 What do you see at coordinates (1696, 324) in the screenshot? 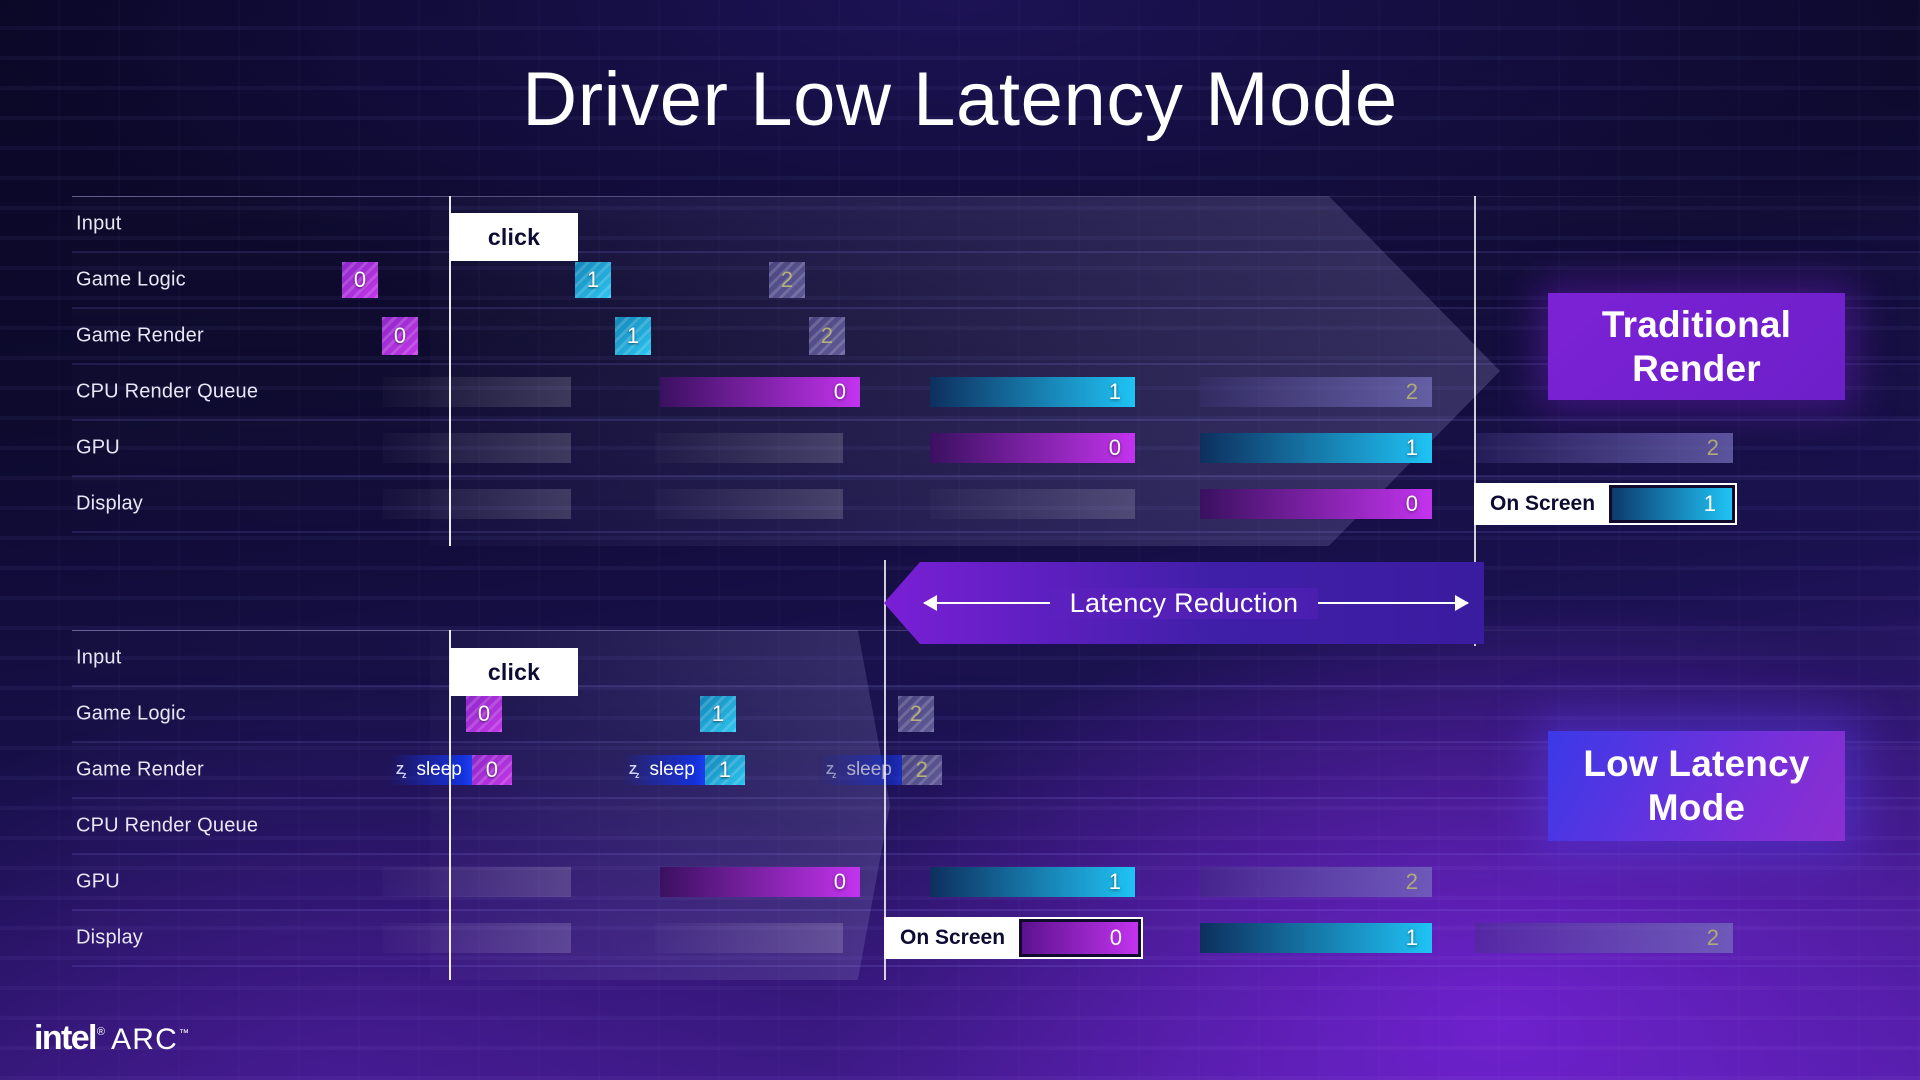
I see `mode-label-line1: Traditional` at bounding box center [1696, 324].